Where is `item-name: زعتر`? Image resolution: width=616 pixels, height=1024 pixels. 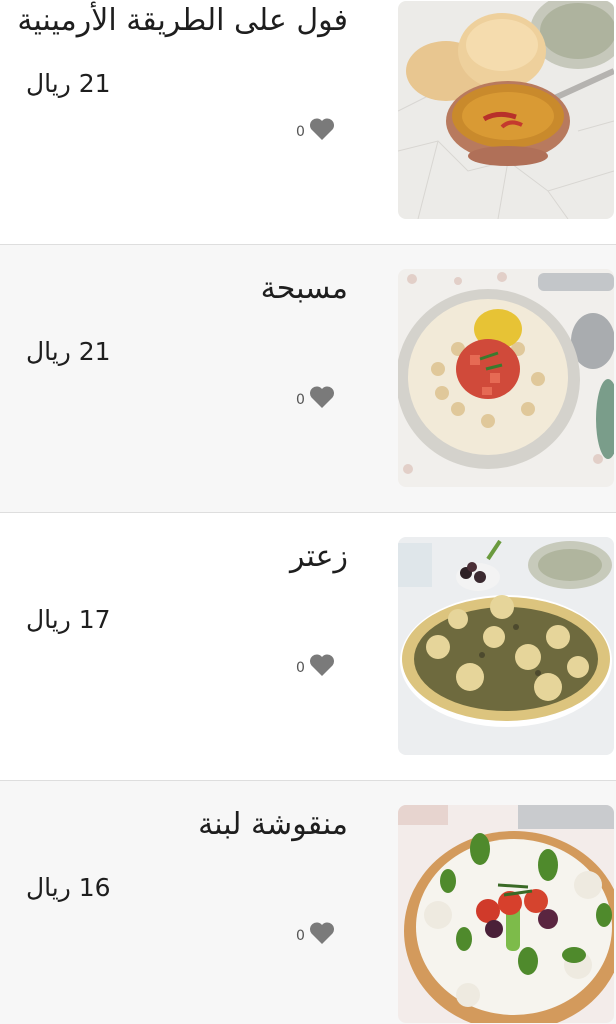
item-name: زعتر is located at coordinates (319, 556).